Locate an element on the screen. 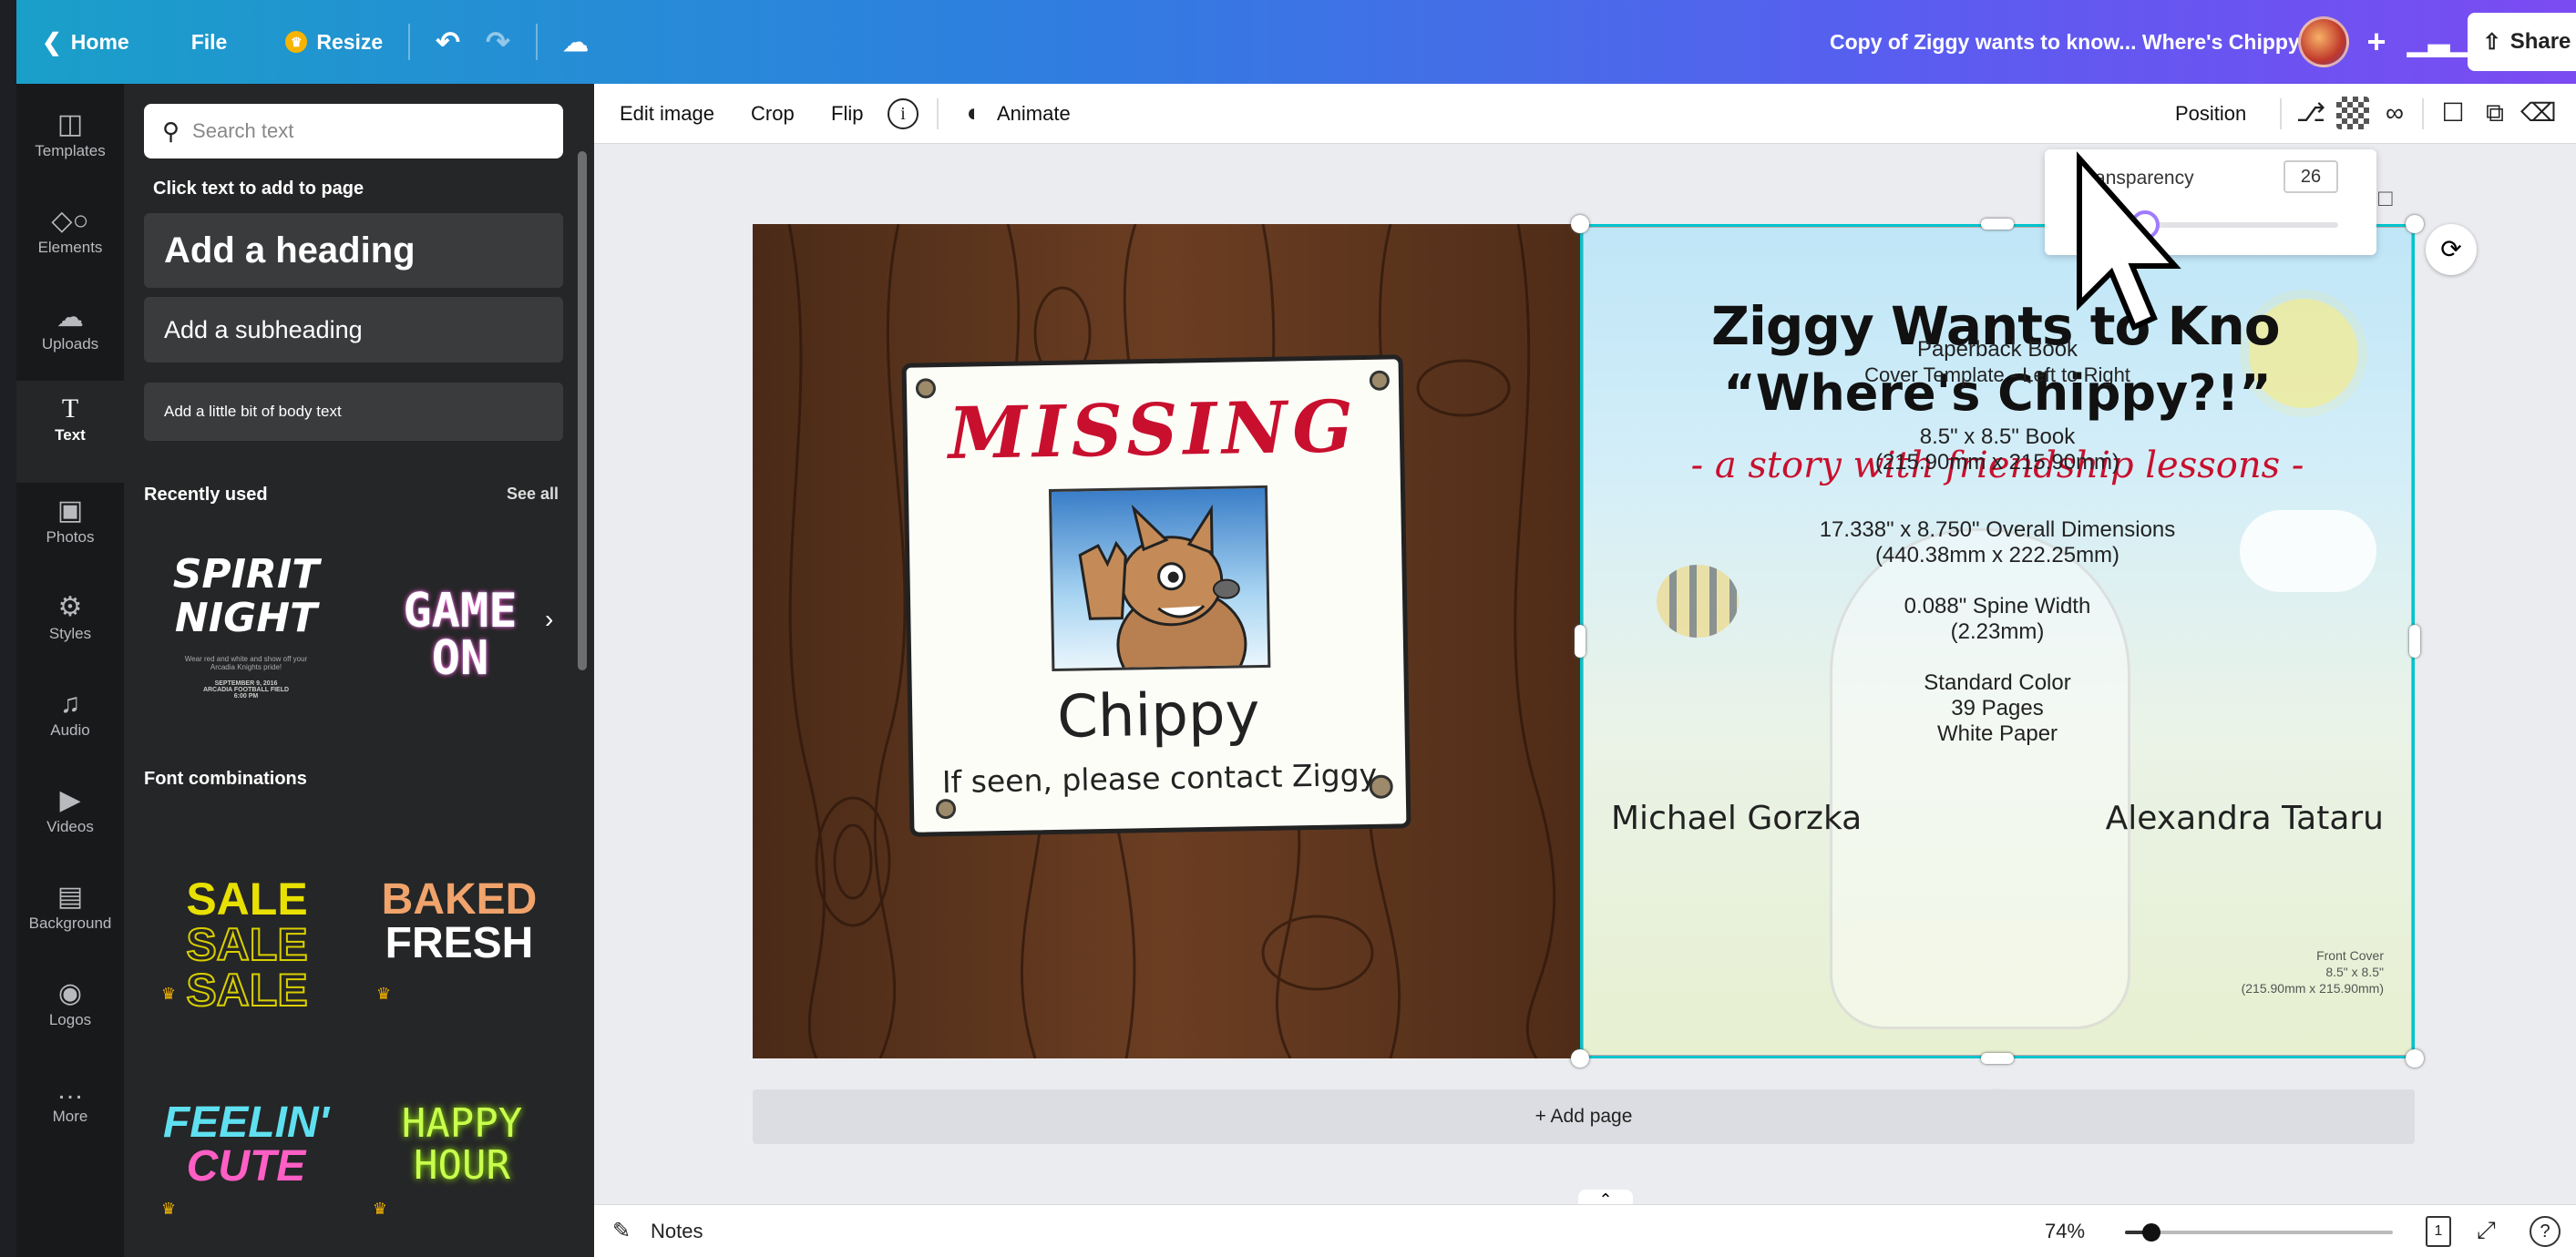  illustrator-name: Alexandra Tataru is located at coordinates (2245, 818).